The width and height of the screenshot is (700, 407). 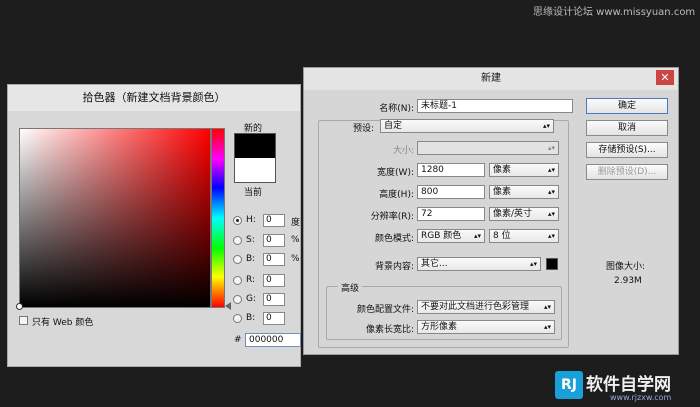 I want to click on color-field-marker, so click(x=19, y=306).